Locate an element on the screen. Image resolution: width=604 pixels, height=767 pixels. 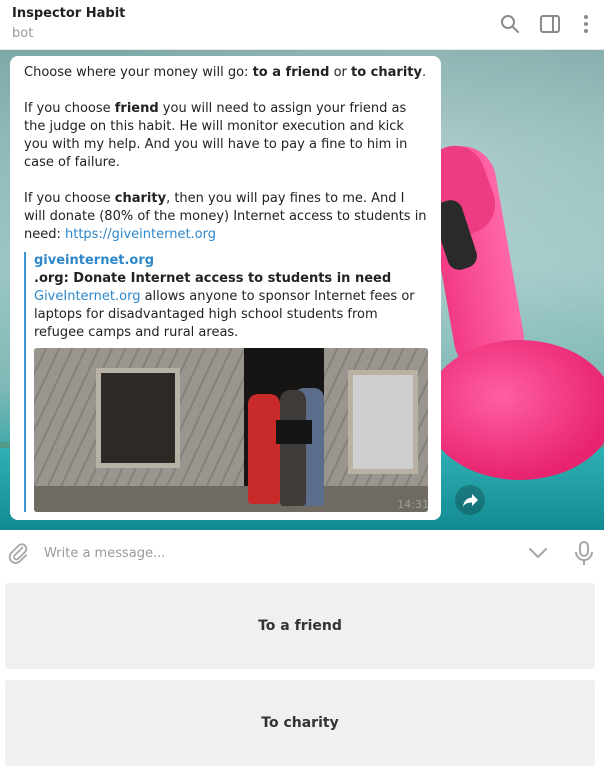
preview-description-link: GiveInternet.org is located at coordinates (87, 296).